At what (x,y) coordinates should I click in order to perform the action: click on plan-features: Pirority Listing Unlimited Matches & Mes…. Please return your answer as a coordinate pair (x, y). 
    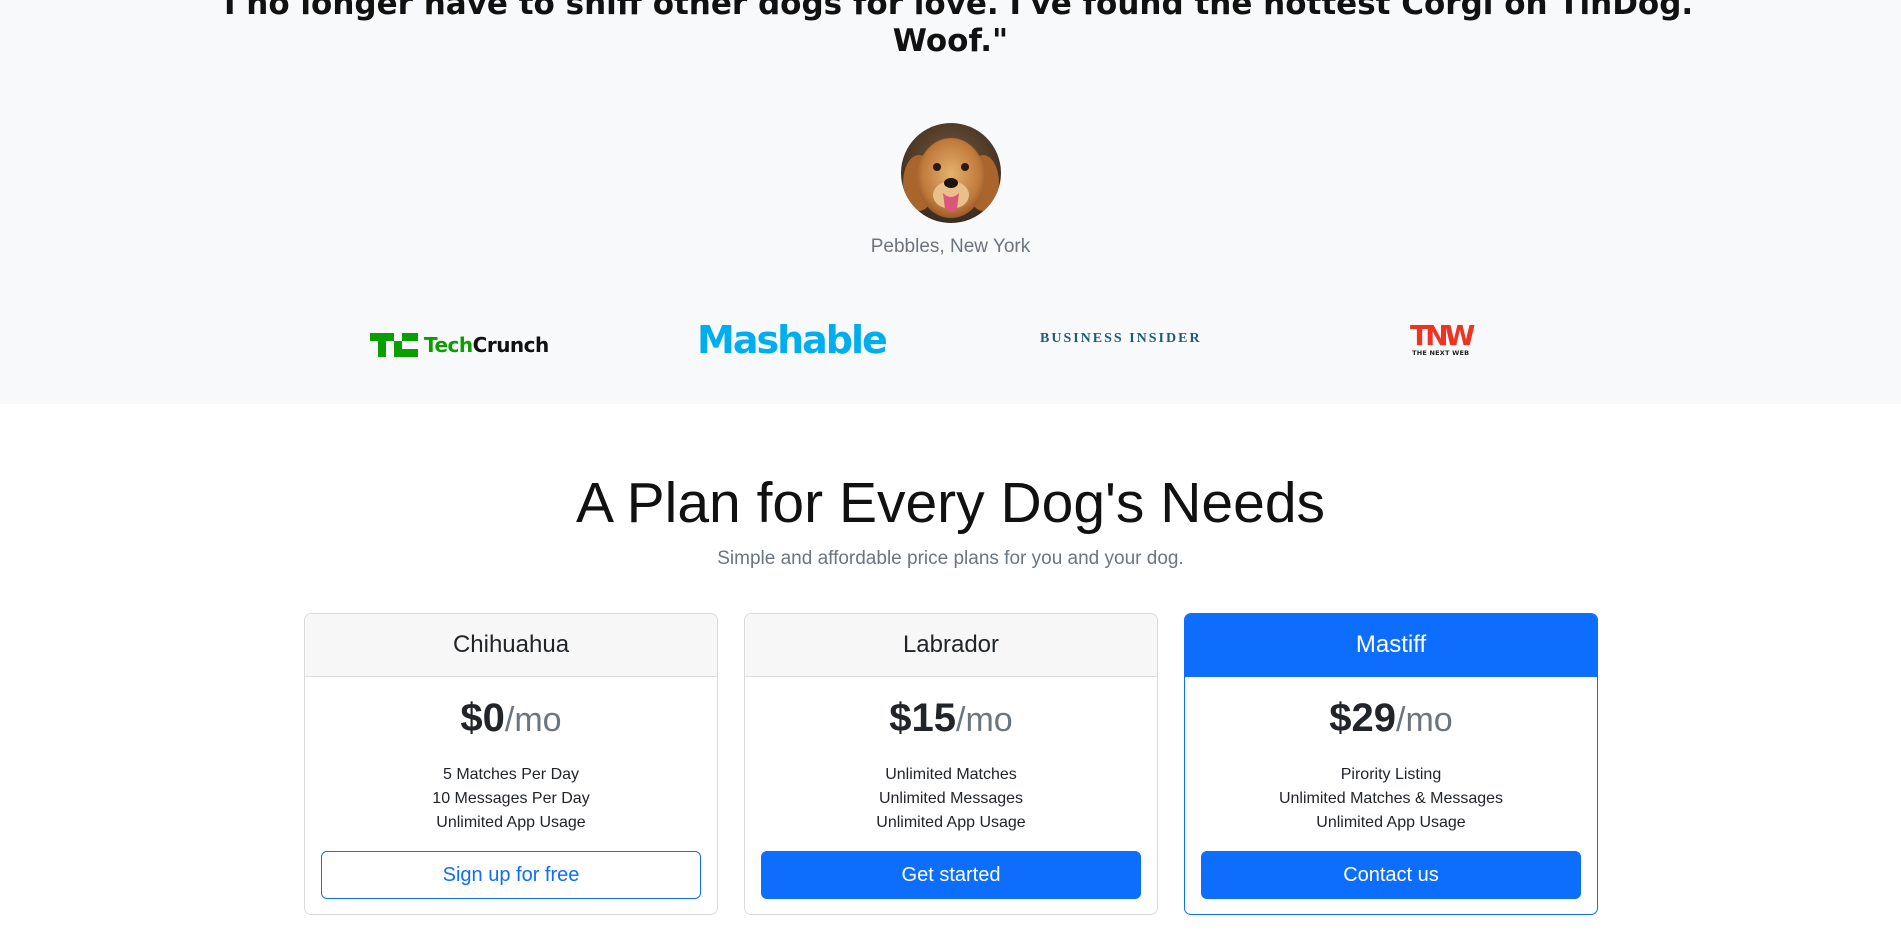
    Looking at the image, I should click on (1391, 799).